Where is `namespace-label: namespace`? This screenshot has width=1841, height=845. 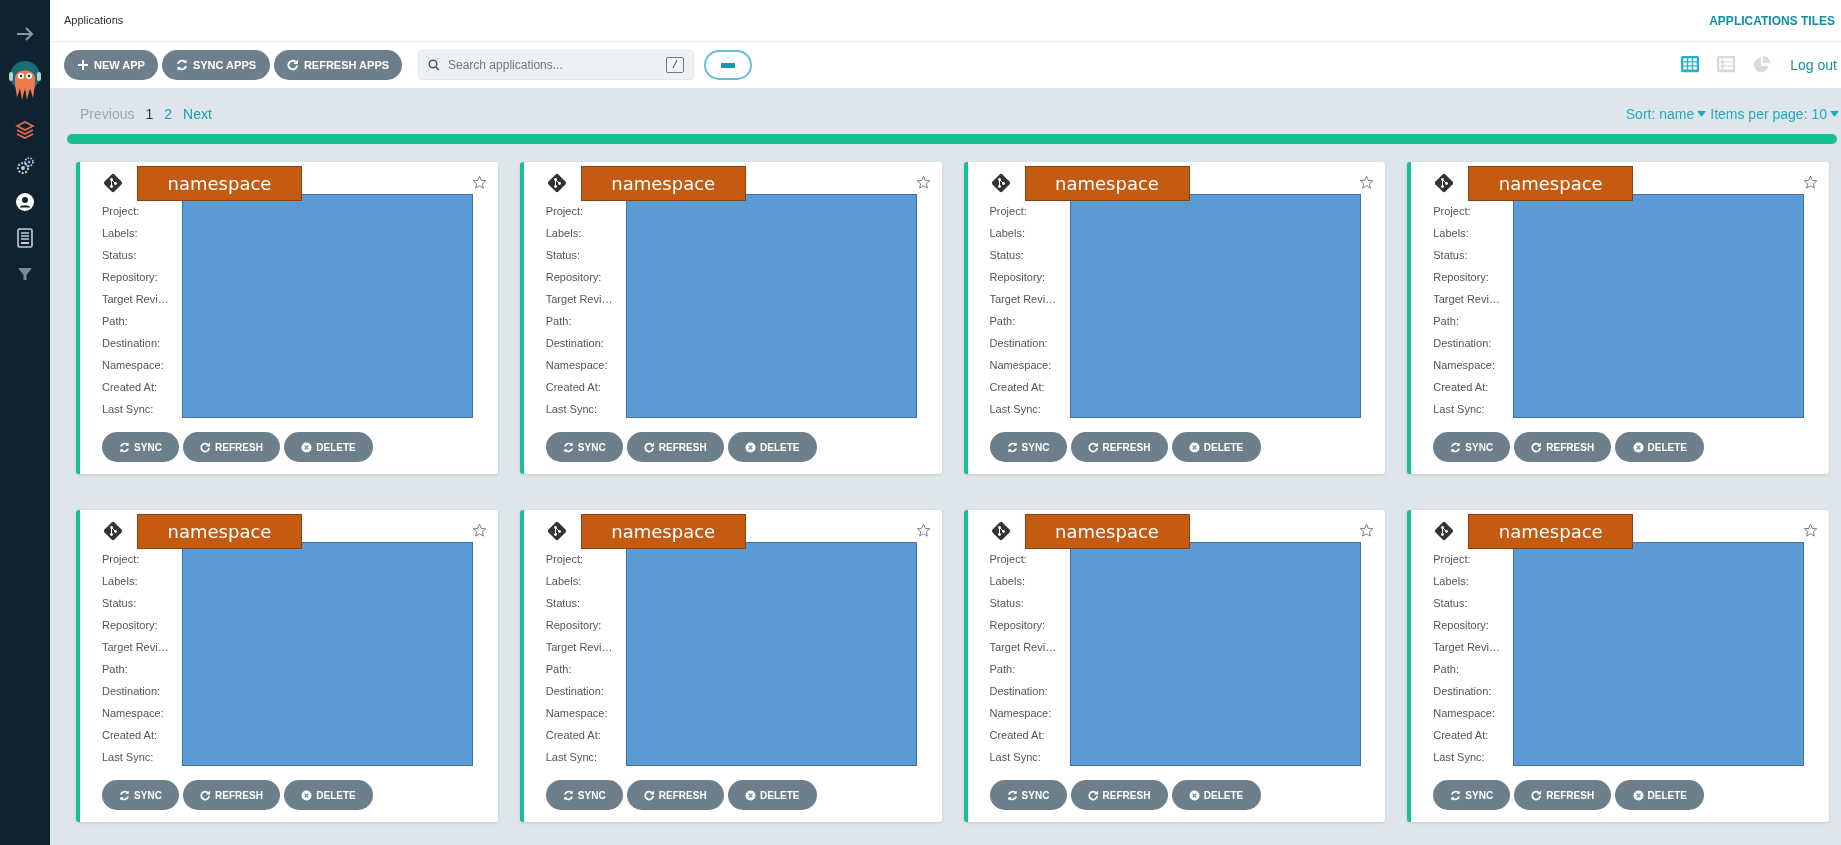 namespace-label: namespace is located at coordinates (1107, 531).